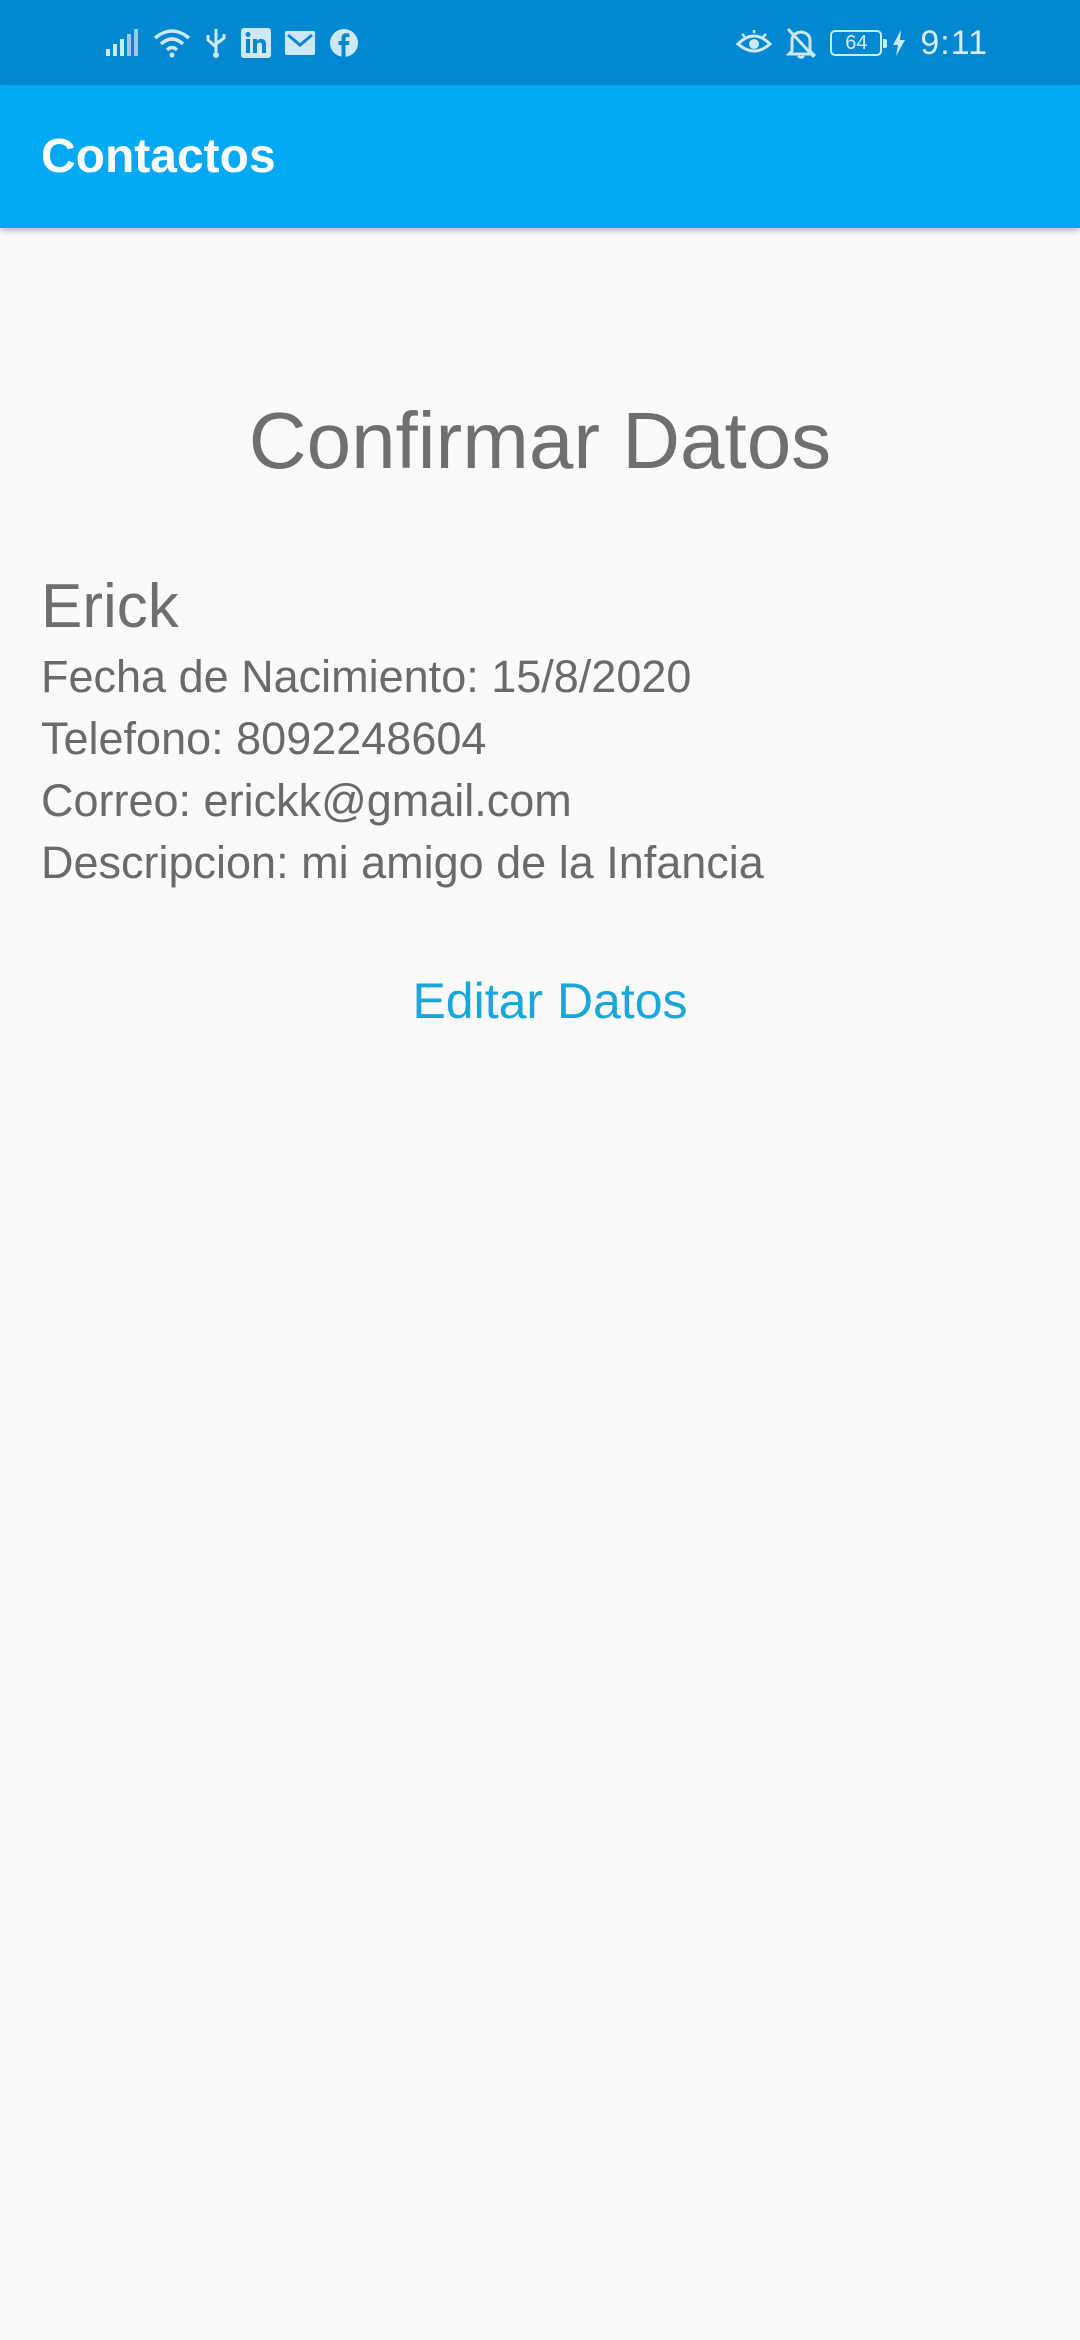  What do you see at coordinates (859, 43) in the screenshot?
I see `battery-icon: 64` at bounding box center [859, 43].